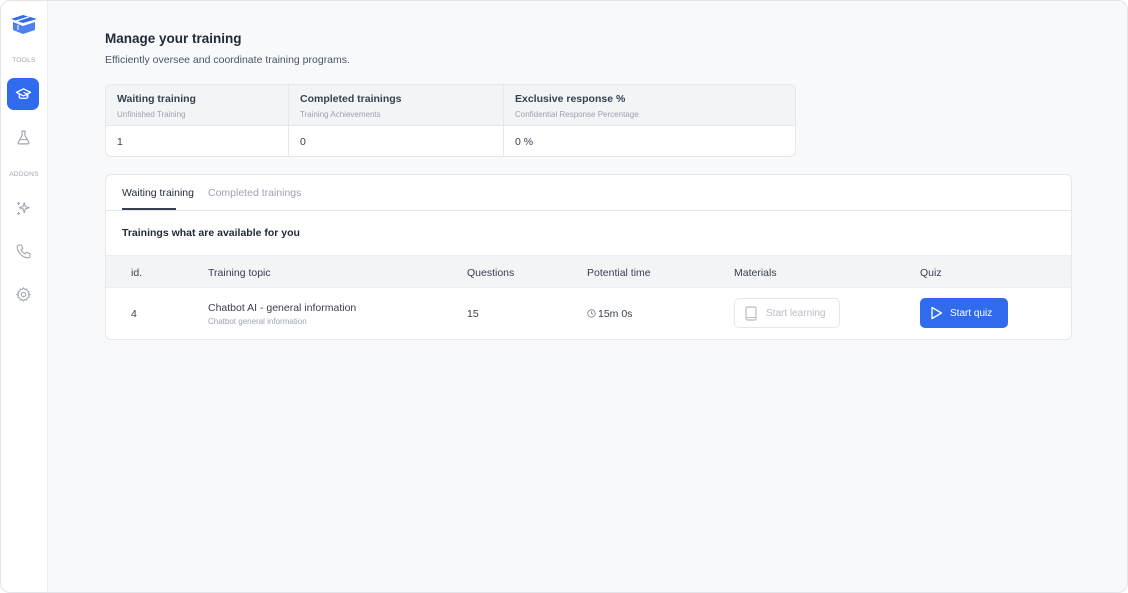 The height and width of the screenshot is (593, 1128). Describe the element at coordinates (473, 314) in the screenshot. I see `row-questions: 15` at that location.